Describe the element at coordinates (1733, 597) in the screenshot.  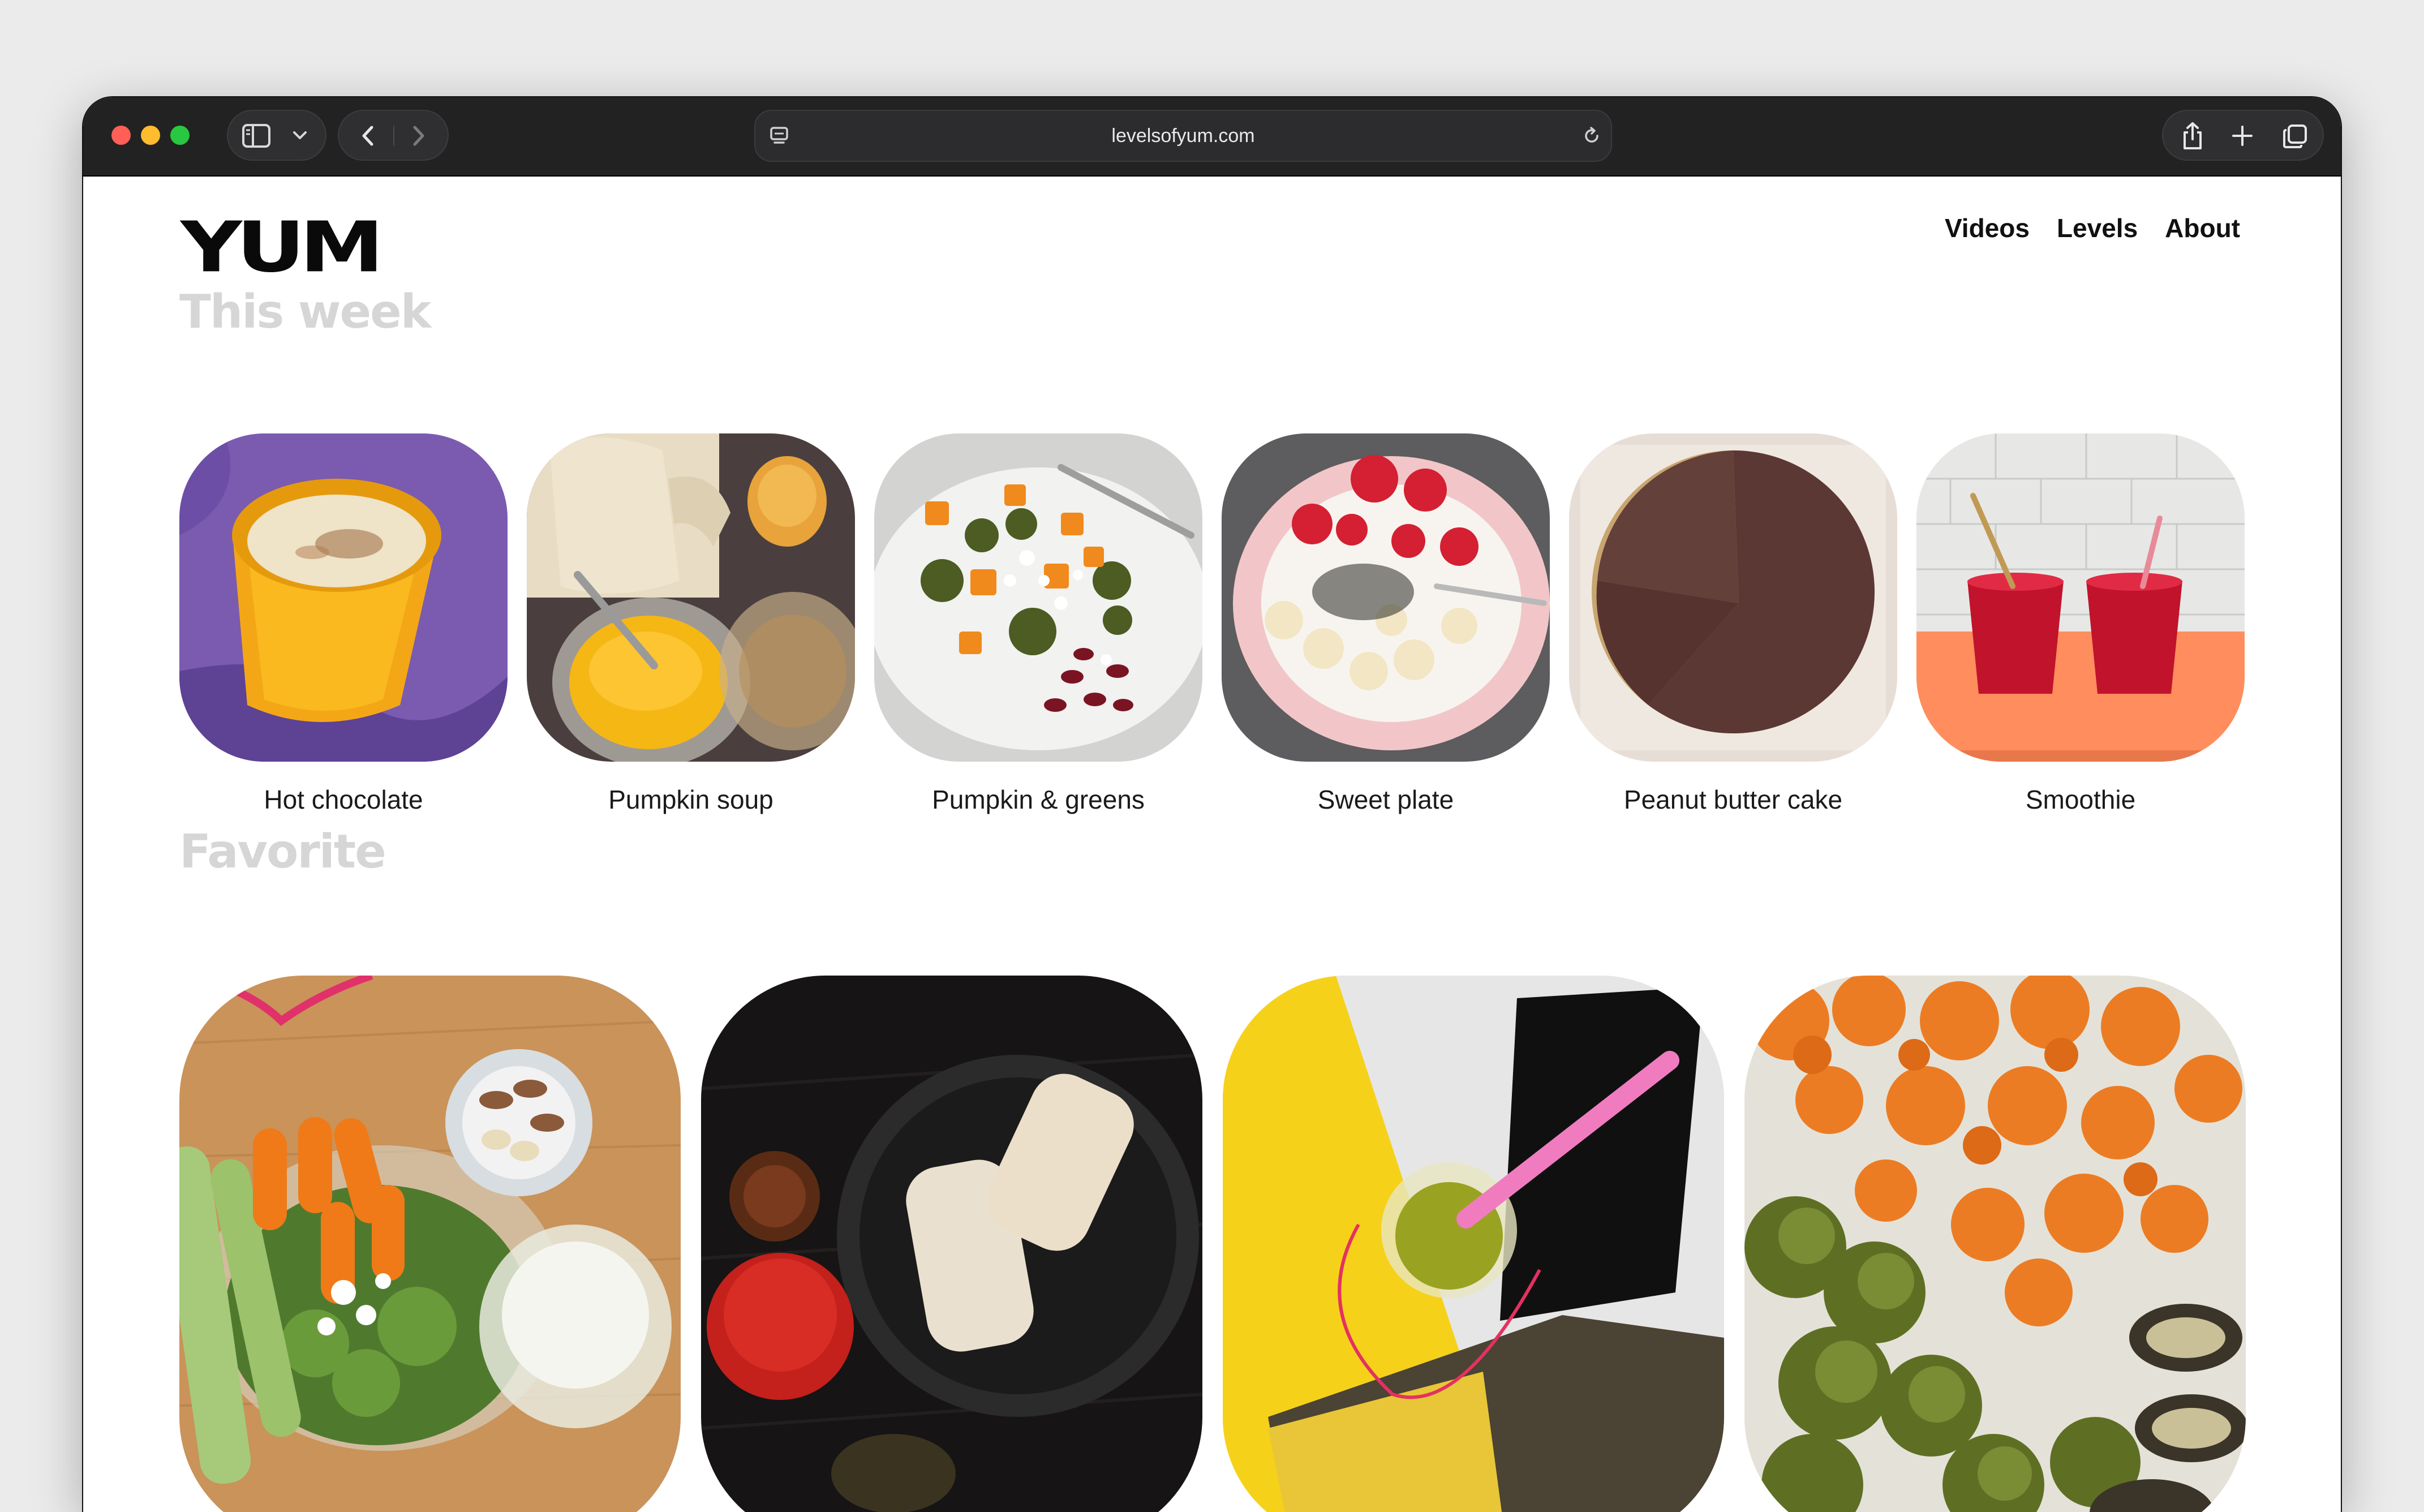
I see `peanut-butter-cake-photo` at that location.